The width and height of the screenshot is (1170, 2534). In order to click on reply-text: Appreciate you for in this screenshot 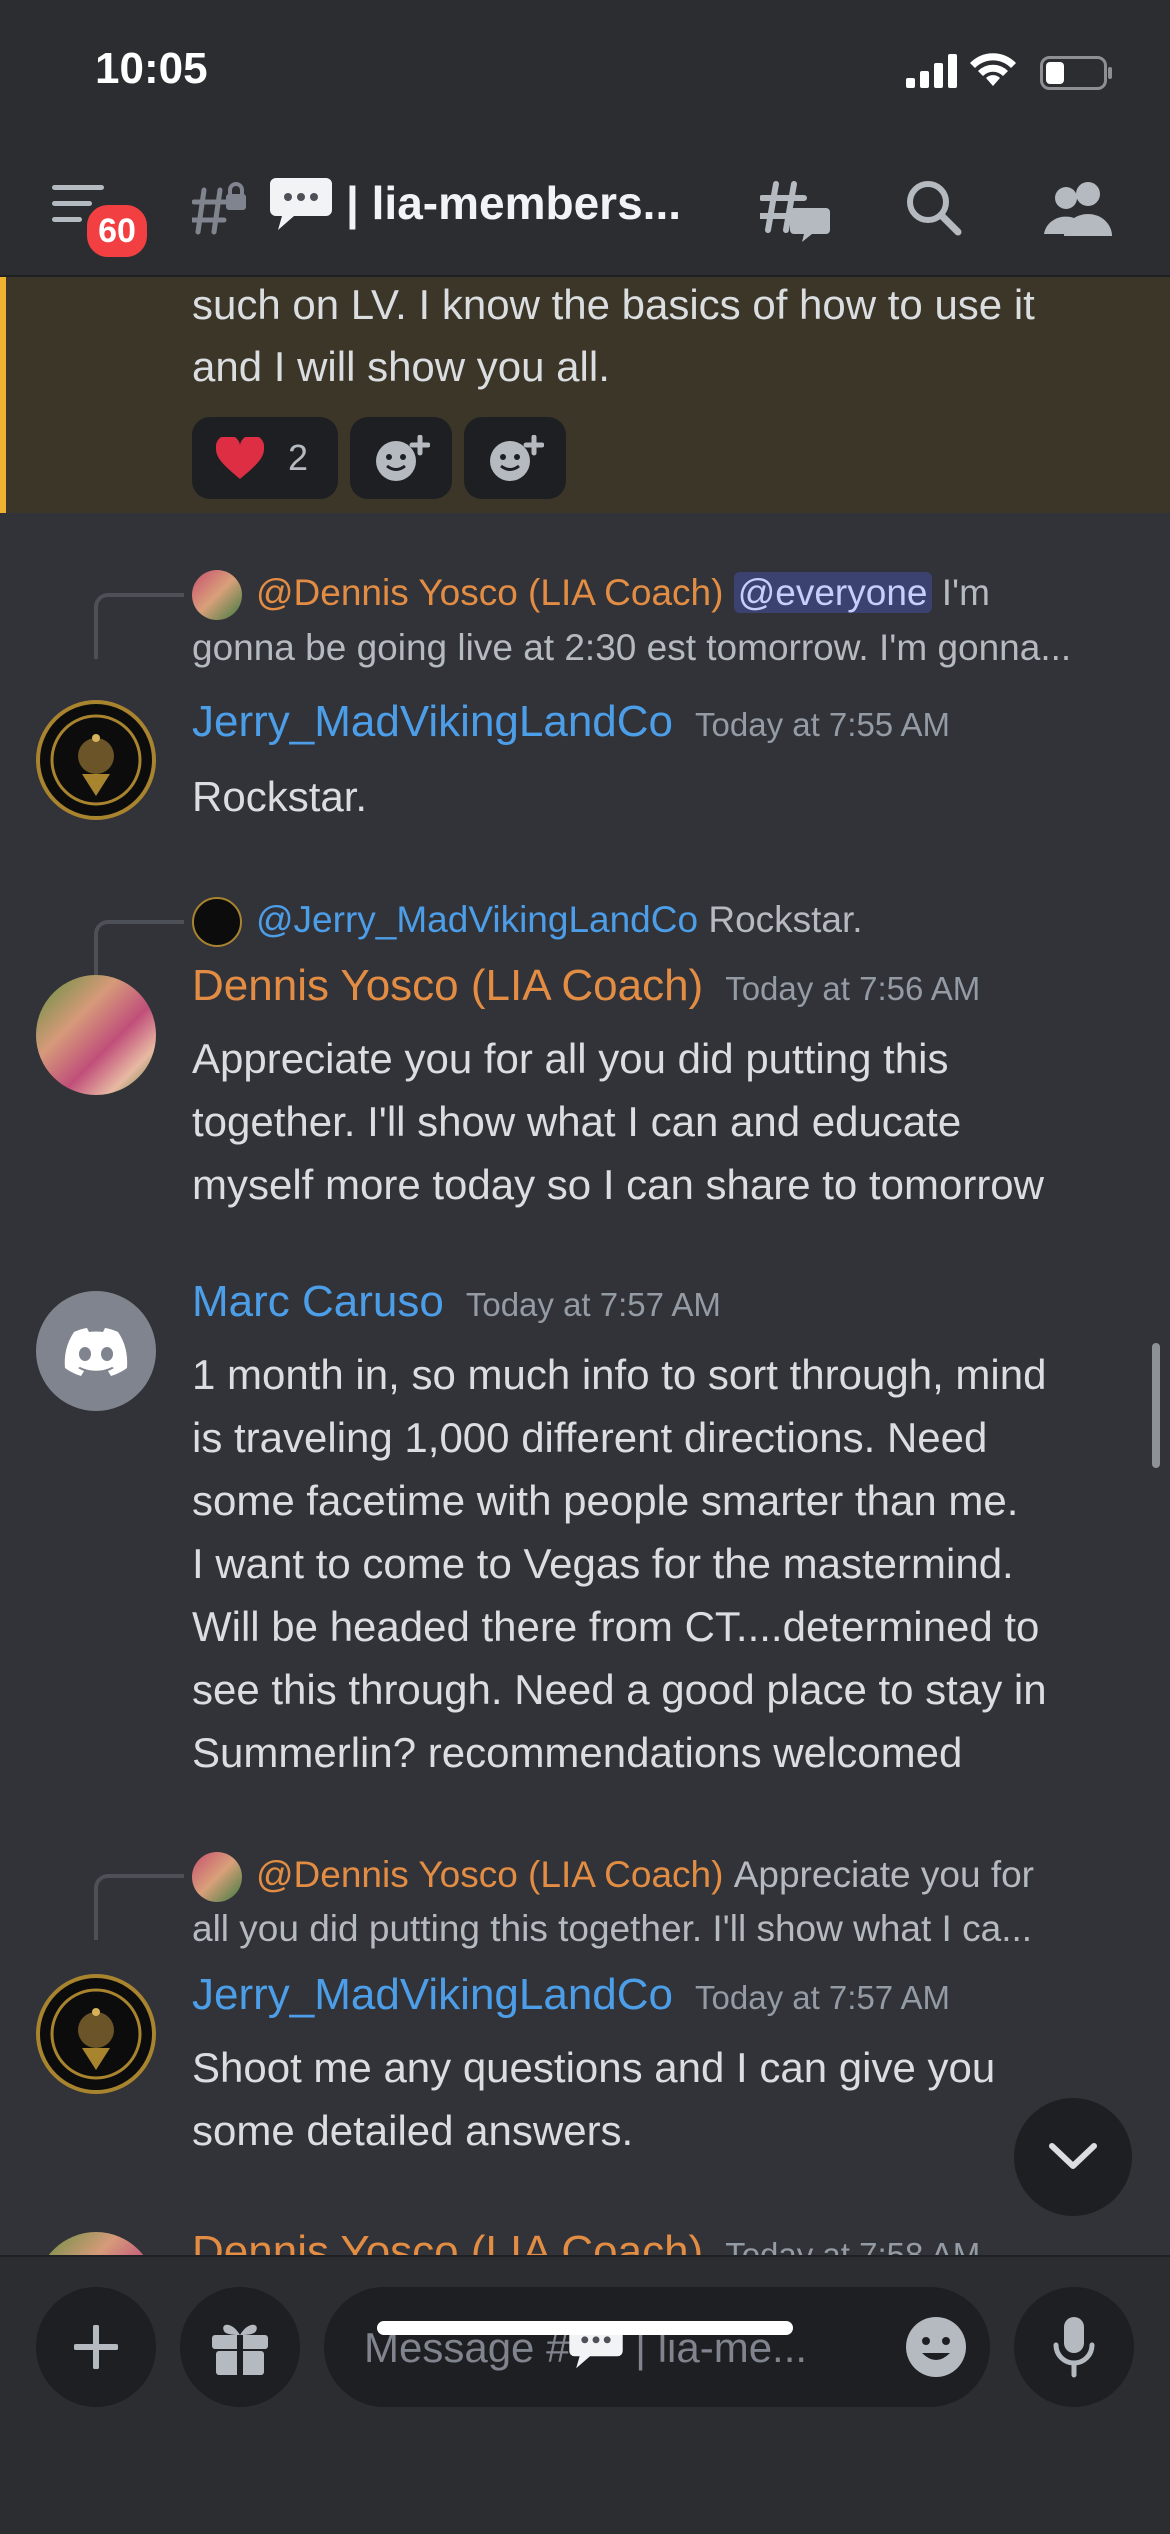, I will do `click(884, 1874)`.